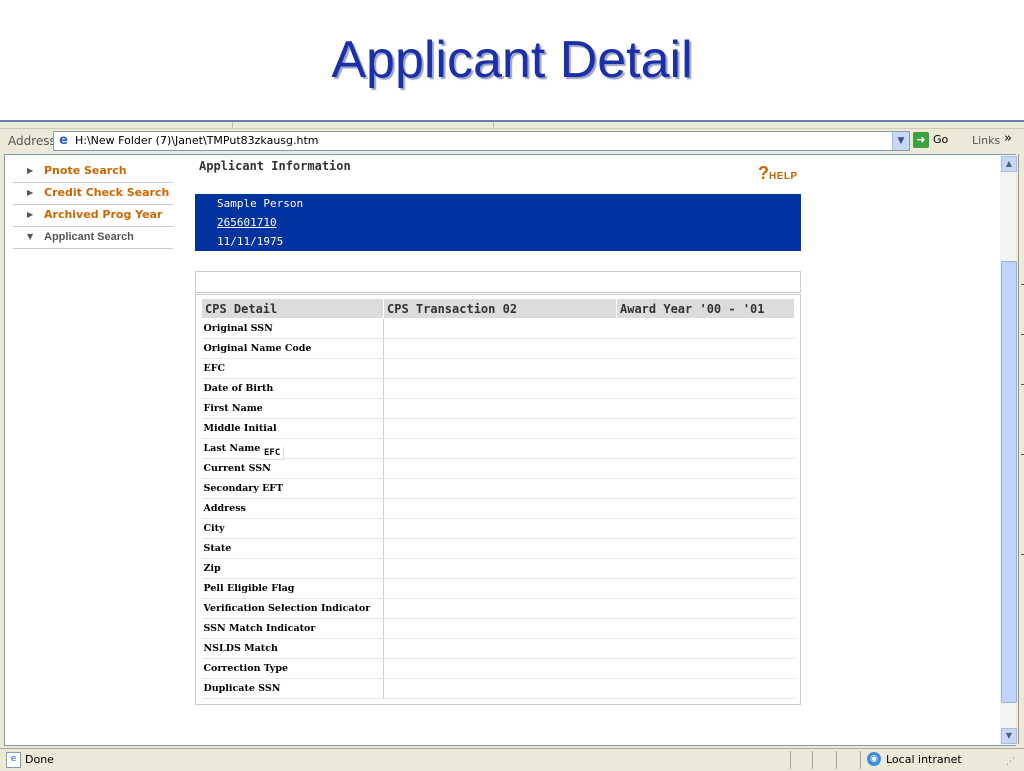  Describe the element at coordinates (103, 214) in the screenshot. I see `nav-item-label: Archived Prog Year` at that location.